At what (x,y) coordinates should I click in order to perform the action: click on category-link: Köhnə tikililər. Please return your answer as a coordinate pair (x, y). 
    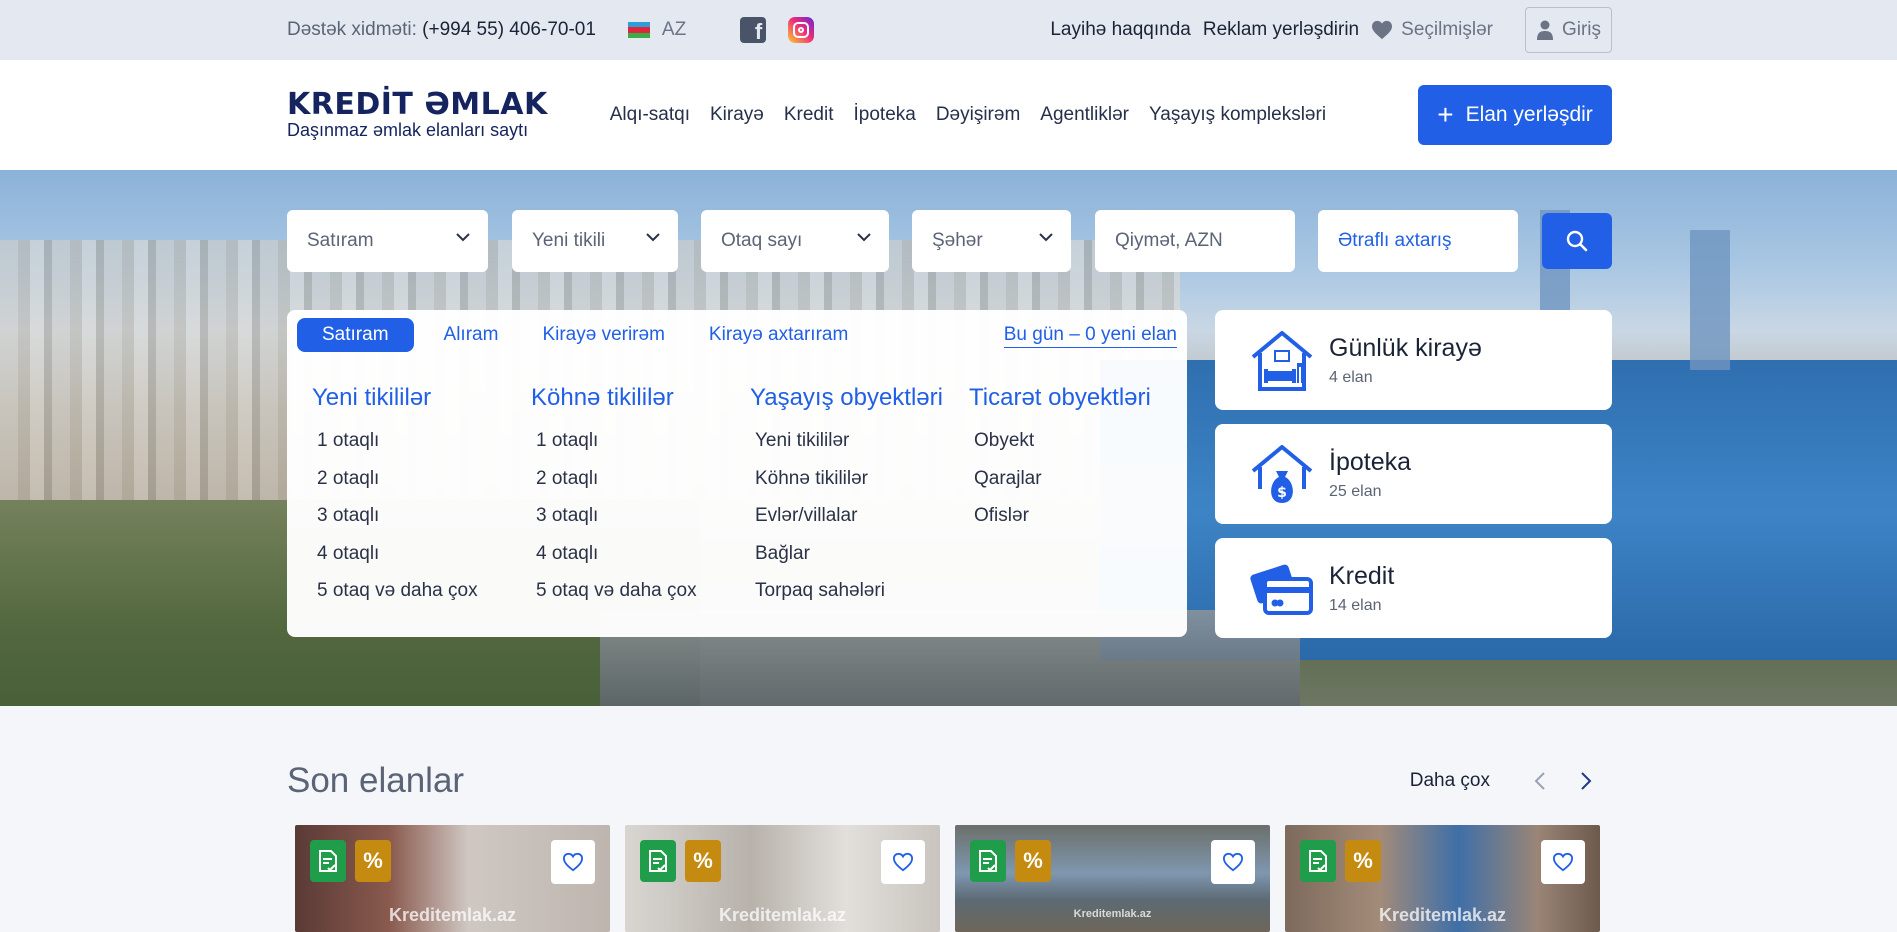
    Looking at the image, I should click on (846, 479).